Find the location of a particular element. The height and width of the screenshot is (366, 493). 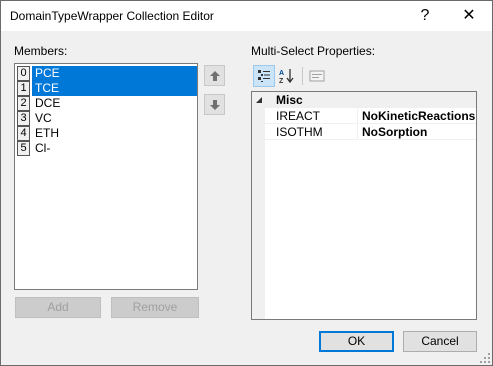

categorized-button is located at coordinates (264, 76).